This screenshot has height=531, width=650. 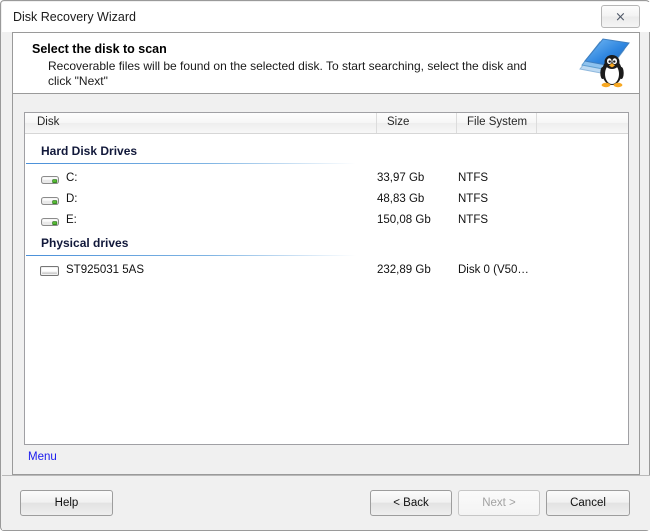 What do you see at coordinates (499, 503) in the screenshot?
I see `next-button: Next >` at bounding box center [499, 503].